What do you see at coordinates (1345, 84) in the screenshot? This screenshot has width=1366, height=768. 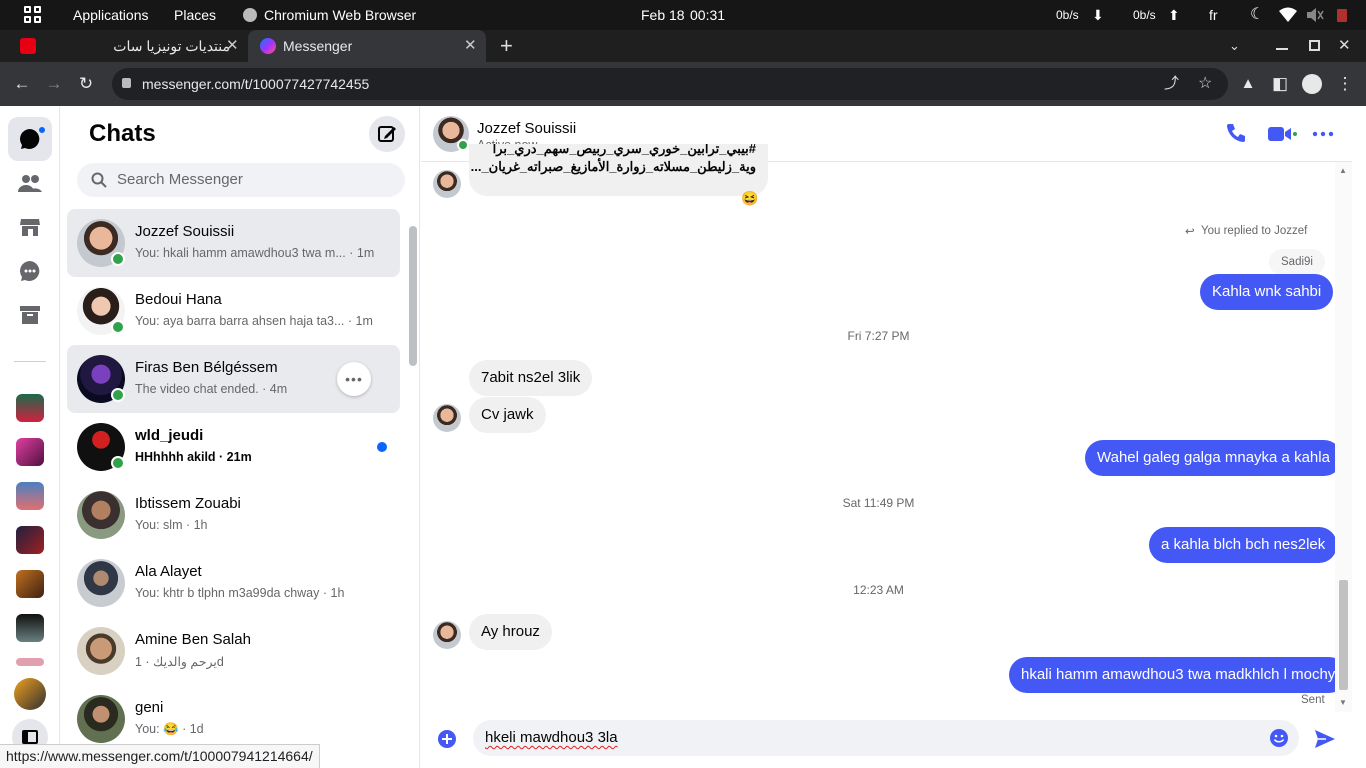 I see `more-menu-icon: ⋮` at bounding box center [1345, 84].